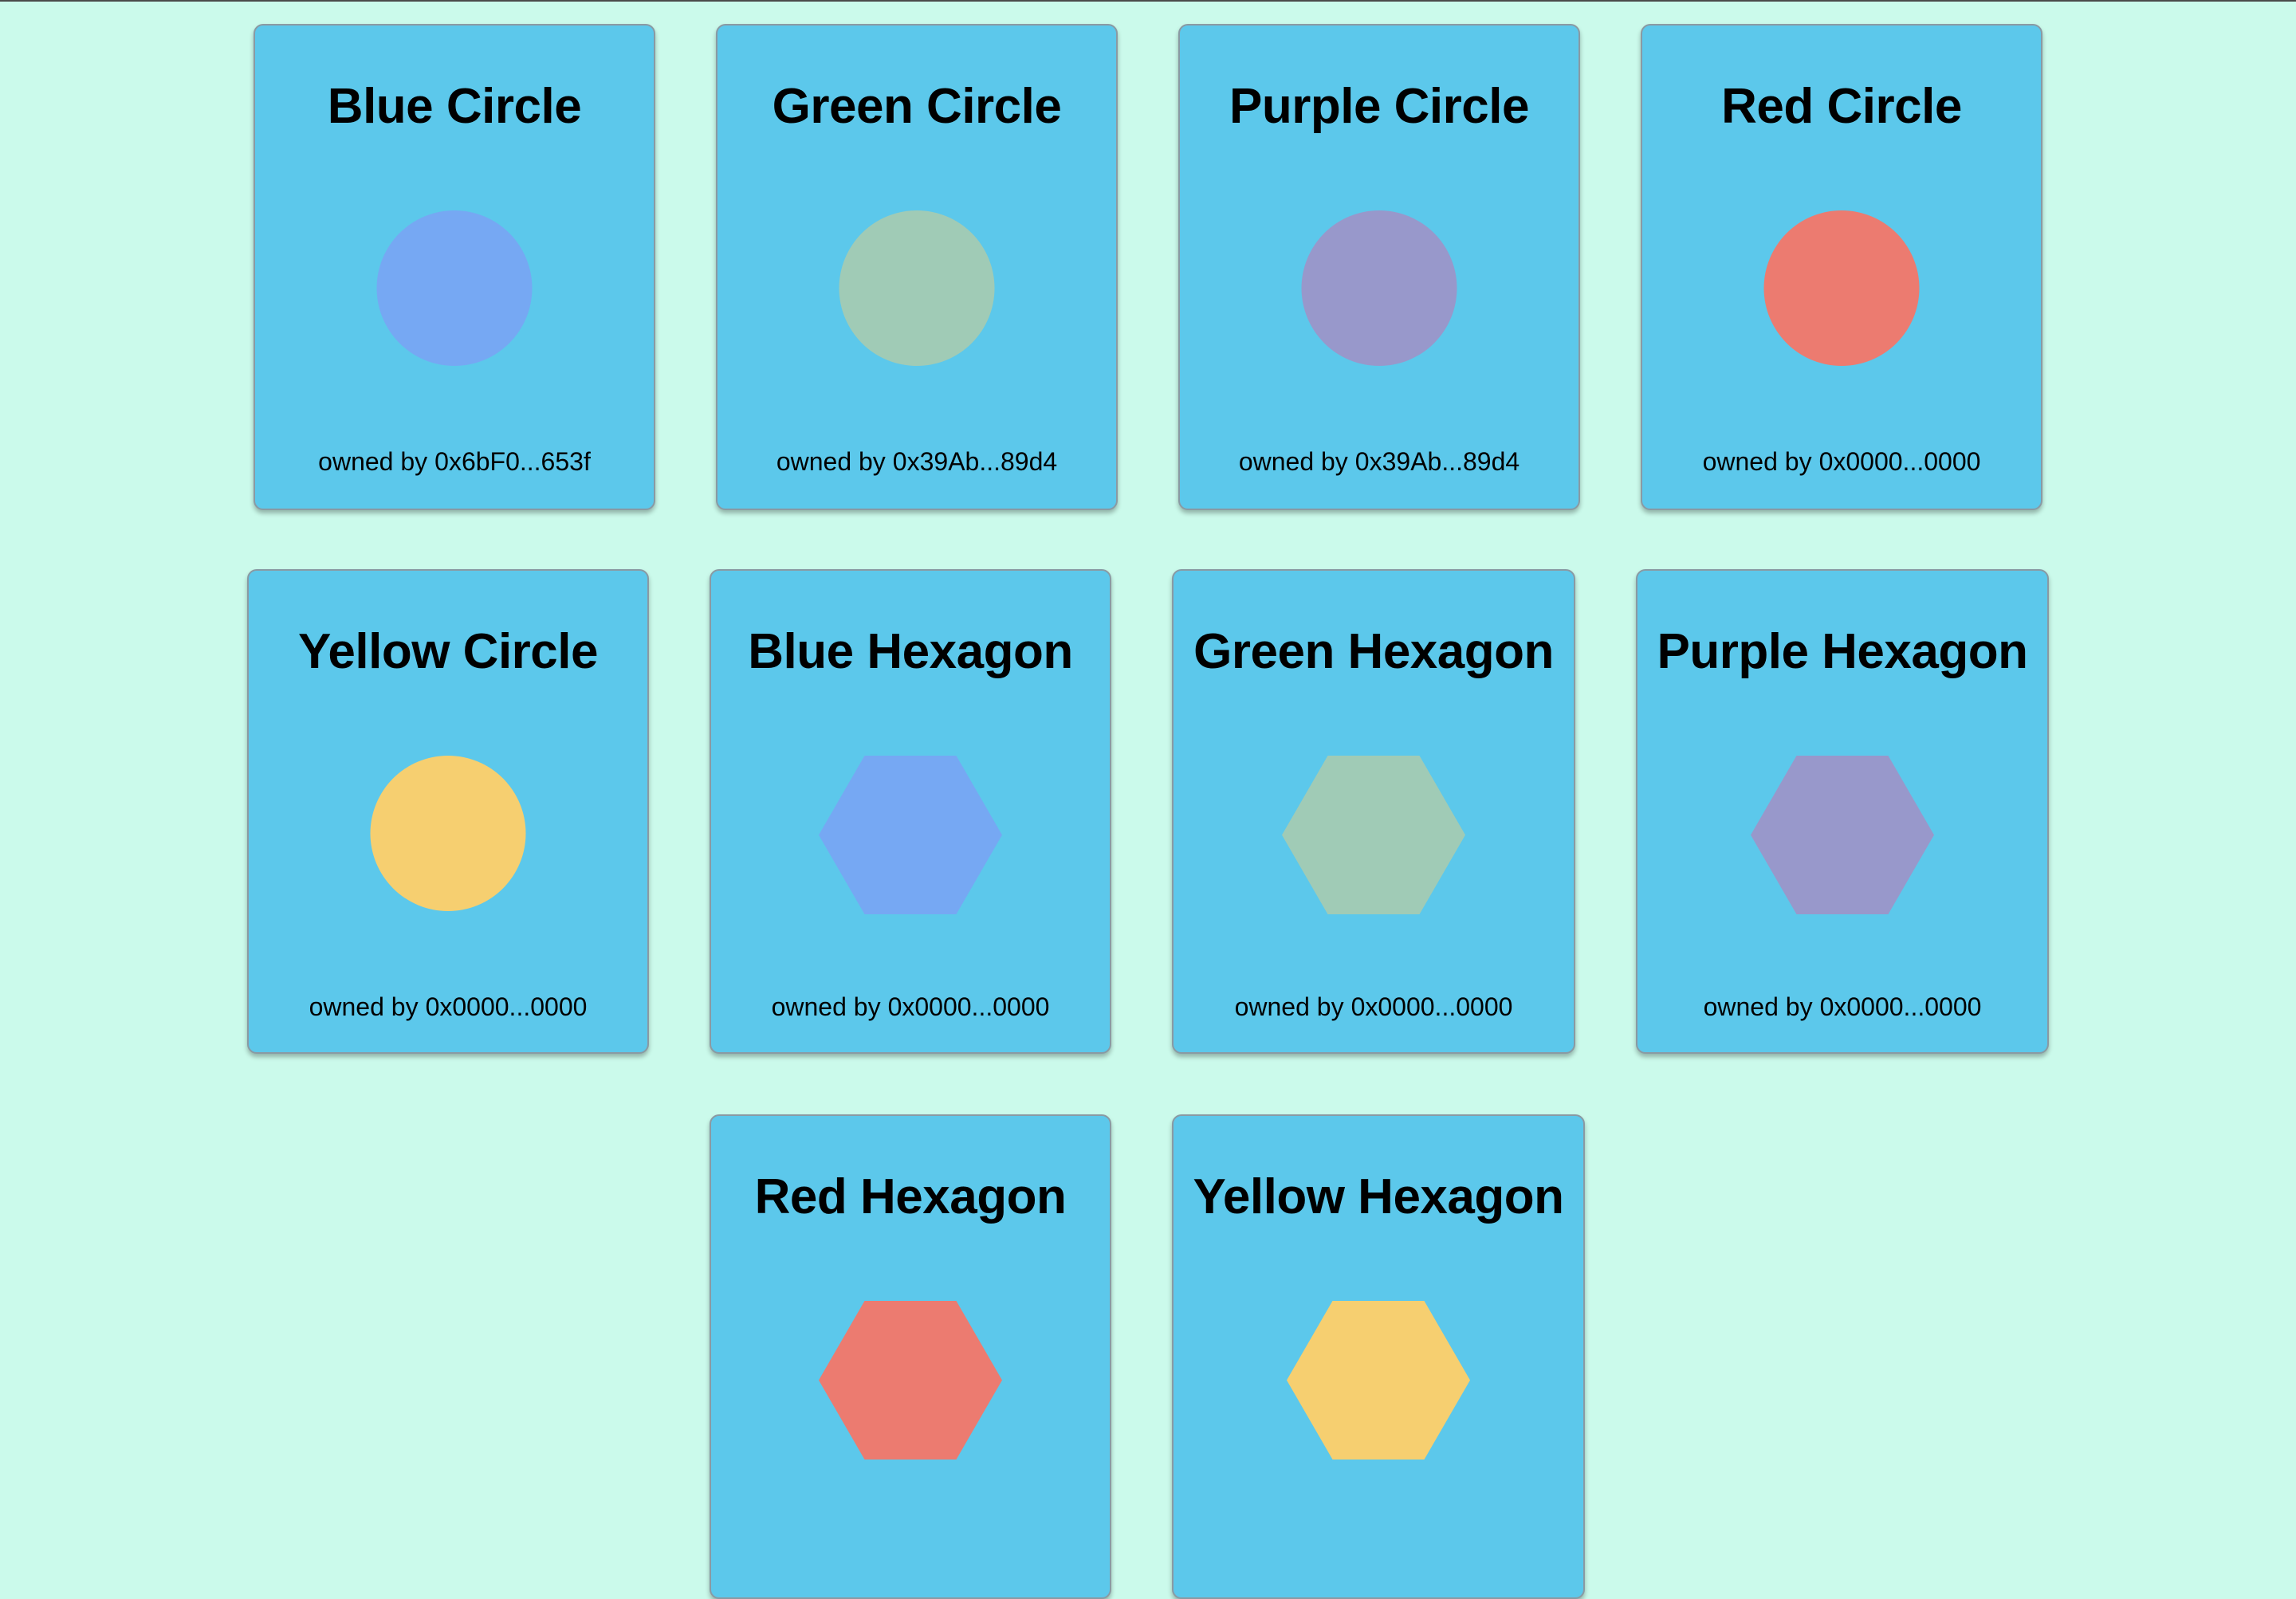 This screenshot has height=1599, width=2296. I want to click on red-hexagon-icon, so click(910, 1380).